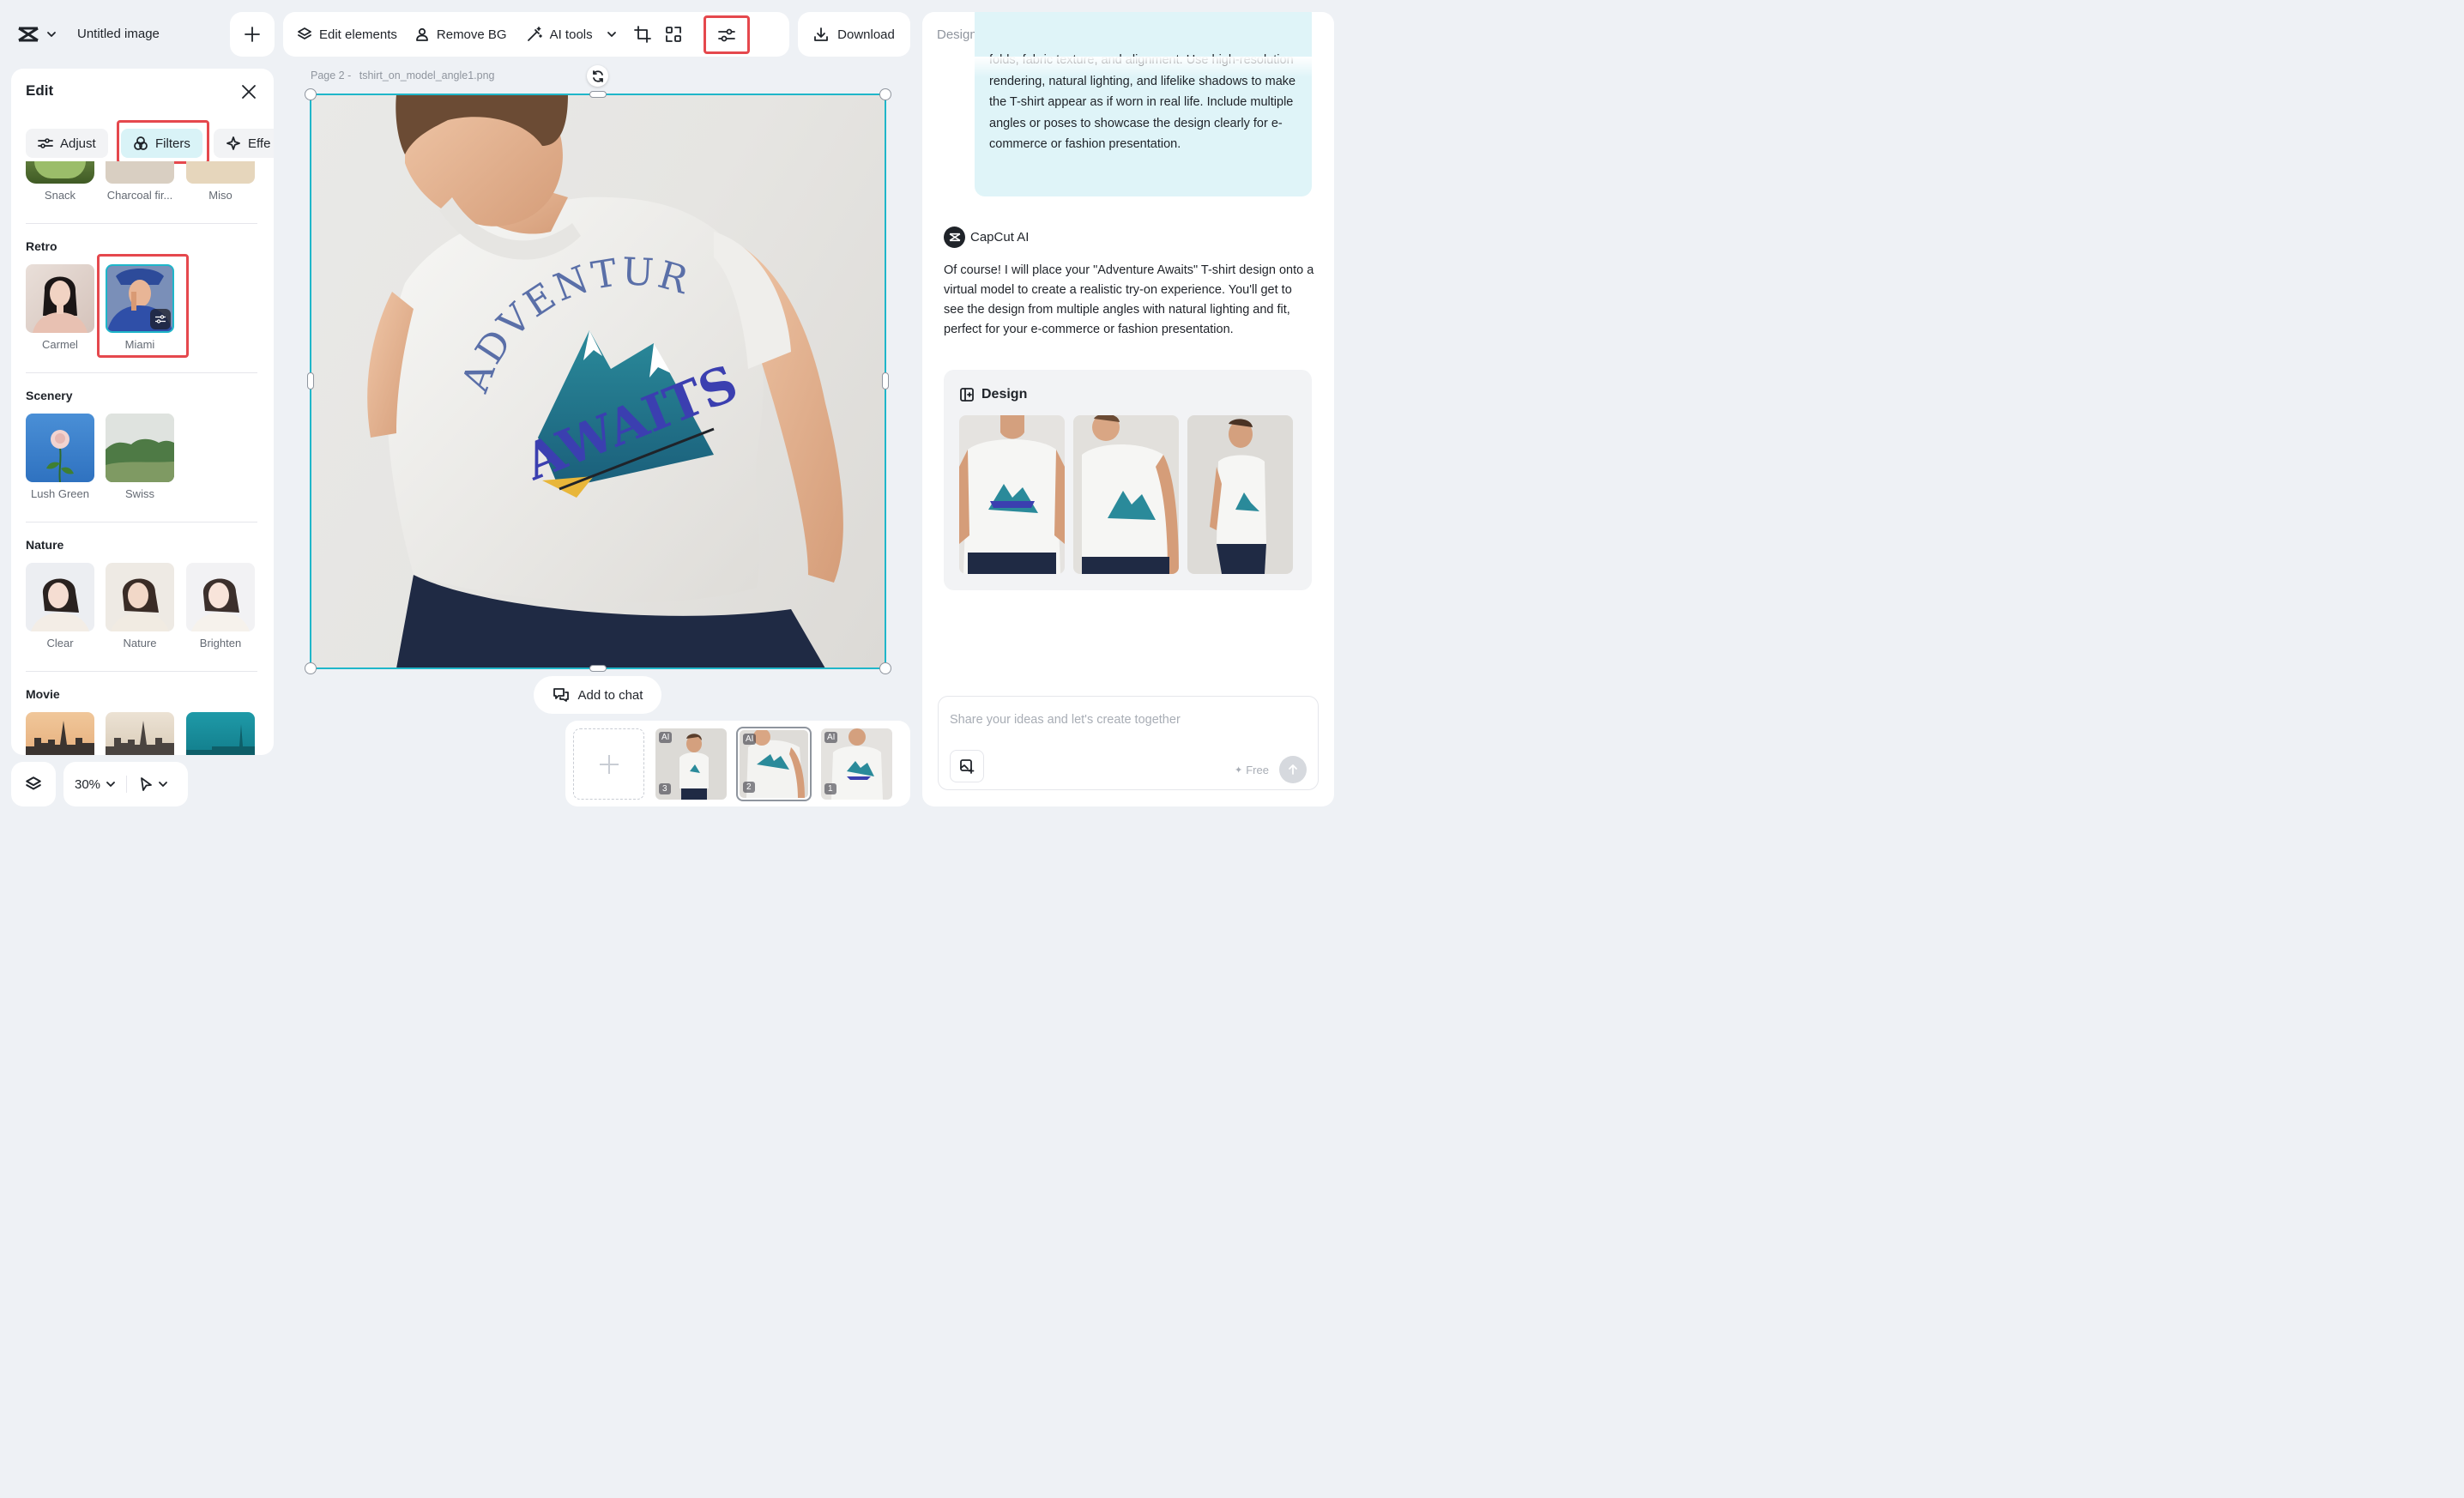 This screenshot has height=1498, width=2464. I want to click on page-thumb-1: AI 1, so click(856, 764).